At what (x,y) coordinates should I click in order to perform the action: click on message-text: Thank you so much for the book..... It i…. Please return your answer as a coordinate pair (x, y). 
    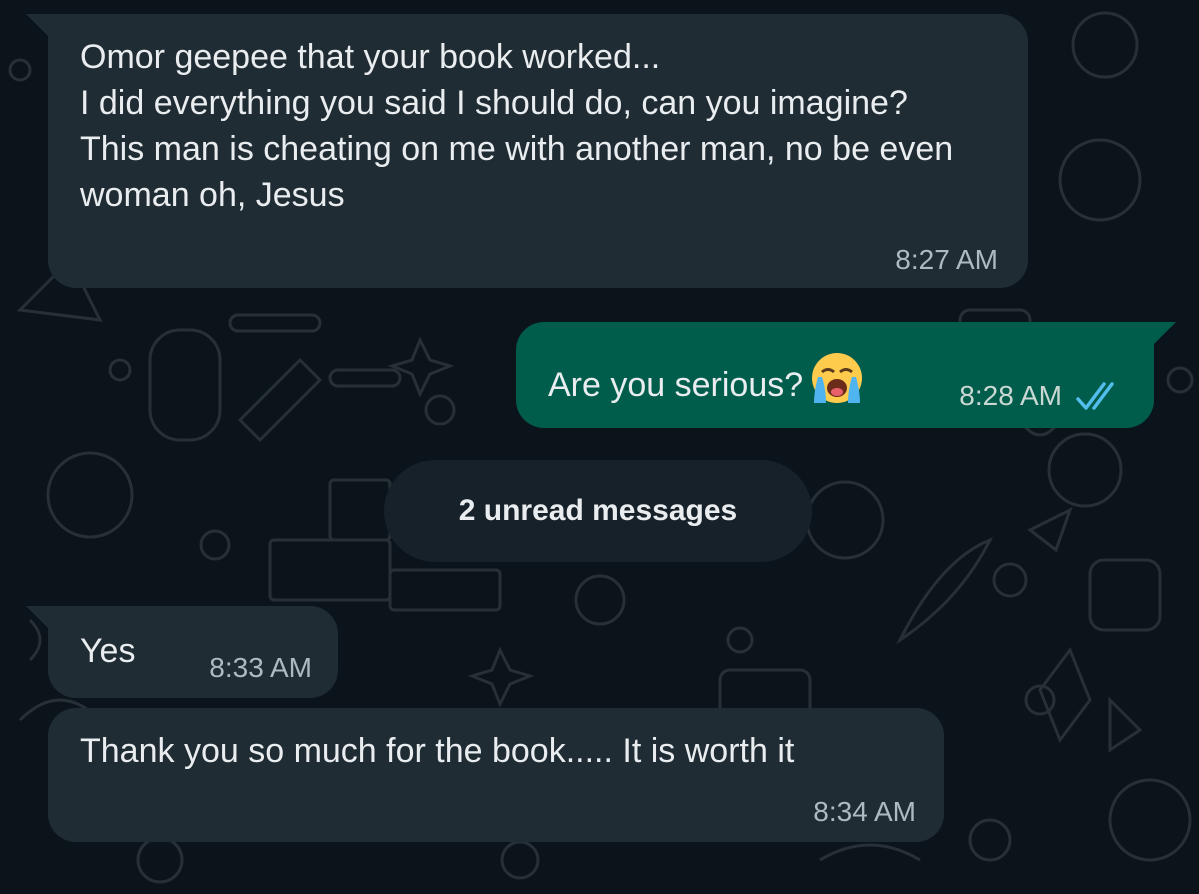
    Looking at the image, I should click on (437, 751).